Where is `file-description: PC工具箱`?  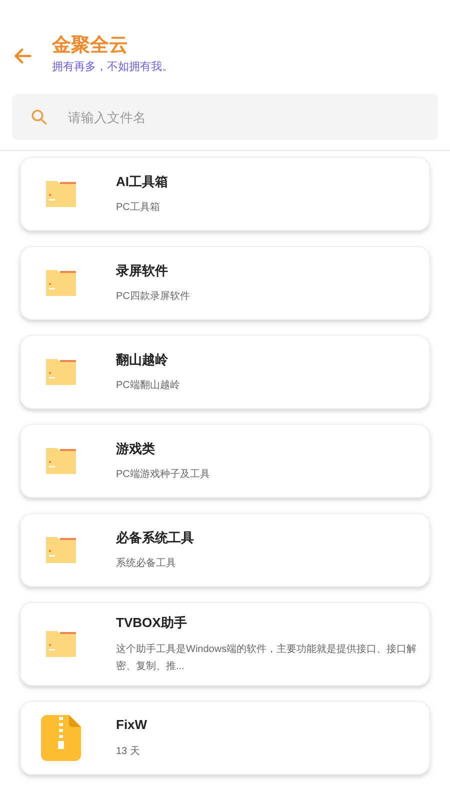
file-description: PC工具箱 is located at coordinates (138, 208).